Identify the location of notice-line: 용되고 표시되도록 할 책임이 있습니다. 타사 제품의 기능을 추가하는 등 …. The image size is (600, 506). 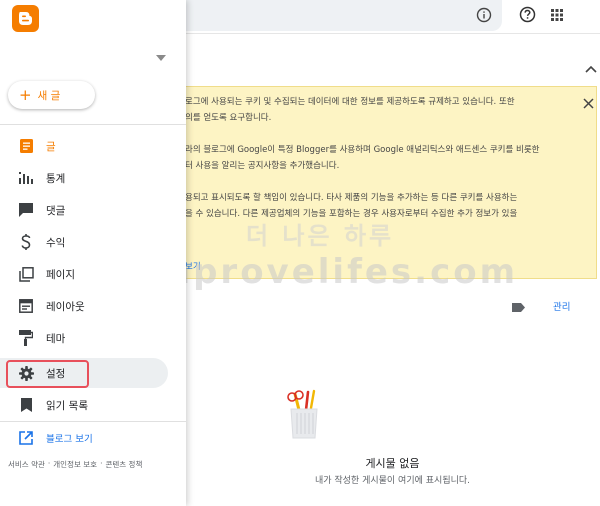
(351, 198).